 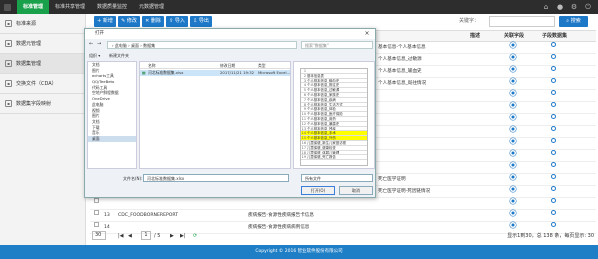 What do you see at coordinates (392, 179) in the screenshot?
I see `row-desc: 死亡医学证明` at bounding box center [392, 179].